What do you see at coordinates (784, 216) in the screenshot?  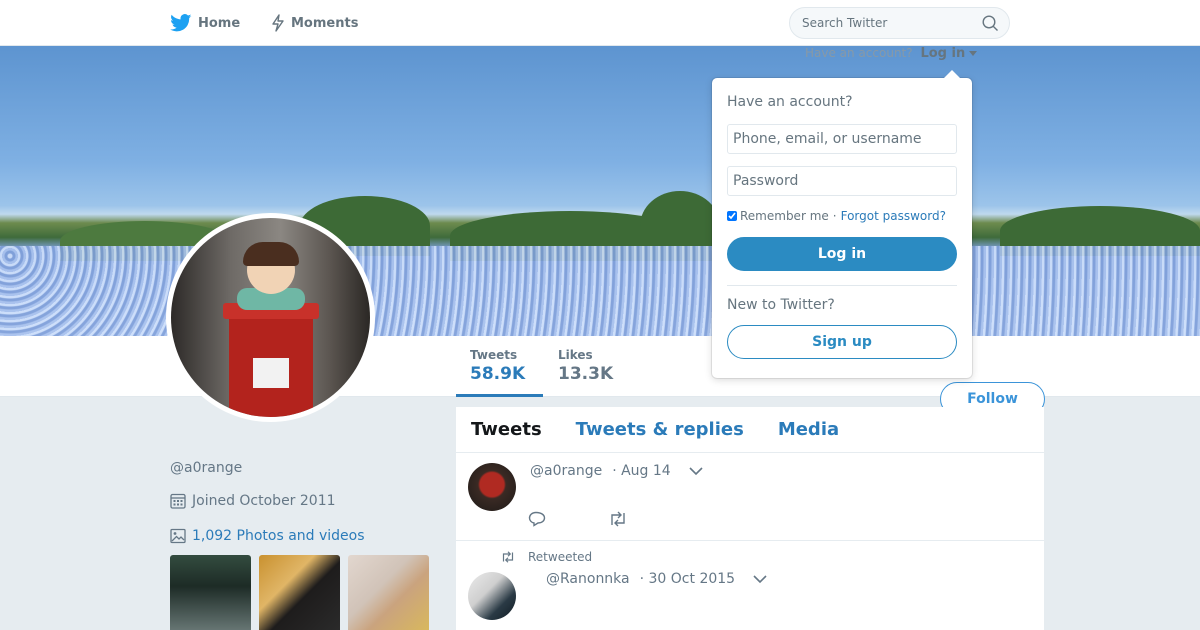 I see `remember-label: Remember me` at bounding box center [784, 216].